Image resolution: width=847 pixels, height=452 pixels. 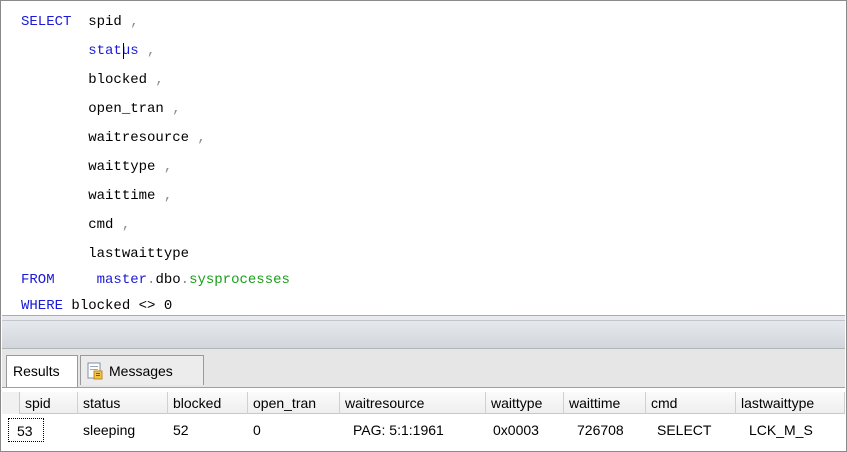 What do you see at coordinates (123, 403) in the screenshot?
I see `column-header-status: status` at bounding box center [123, 403].